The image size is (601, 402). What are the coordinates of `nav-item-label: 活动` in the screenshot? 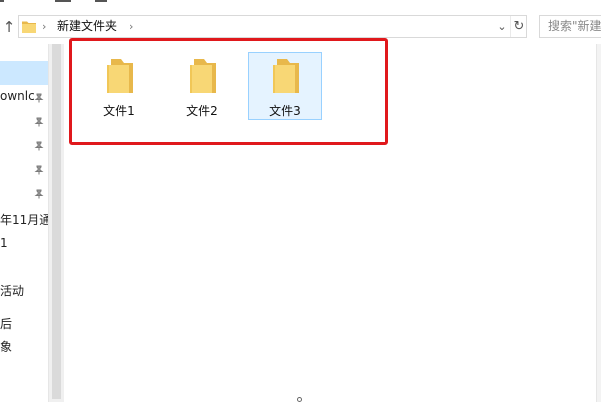 It's located at (12, 290).